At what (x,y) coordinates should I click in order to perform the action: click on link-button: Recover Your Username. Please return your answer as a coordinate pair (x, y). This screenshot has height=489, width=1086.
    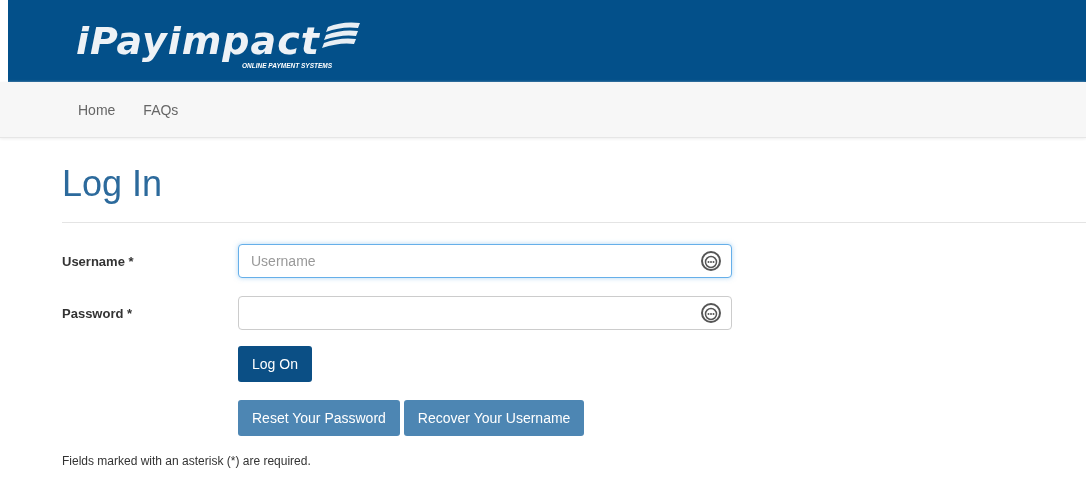
    Looking at the image, I should click on (494, 418).